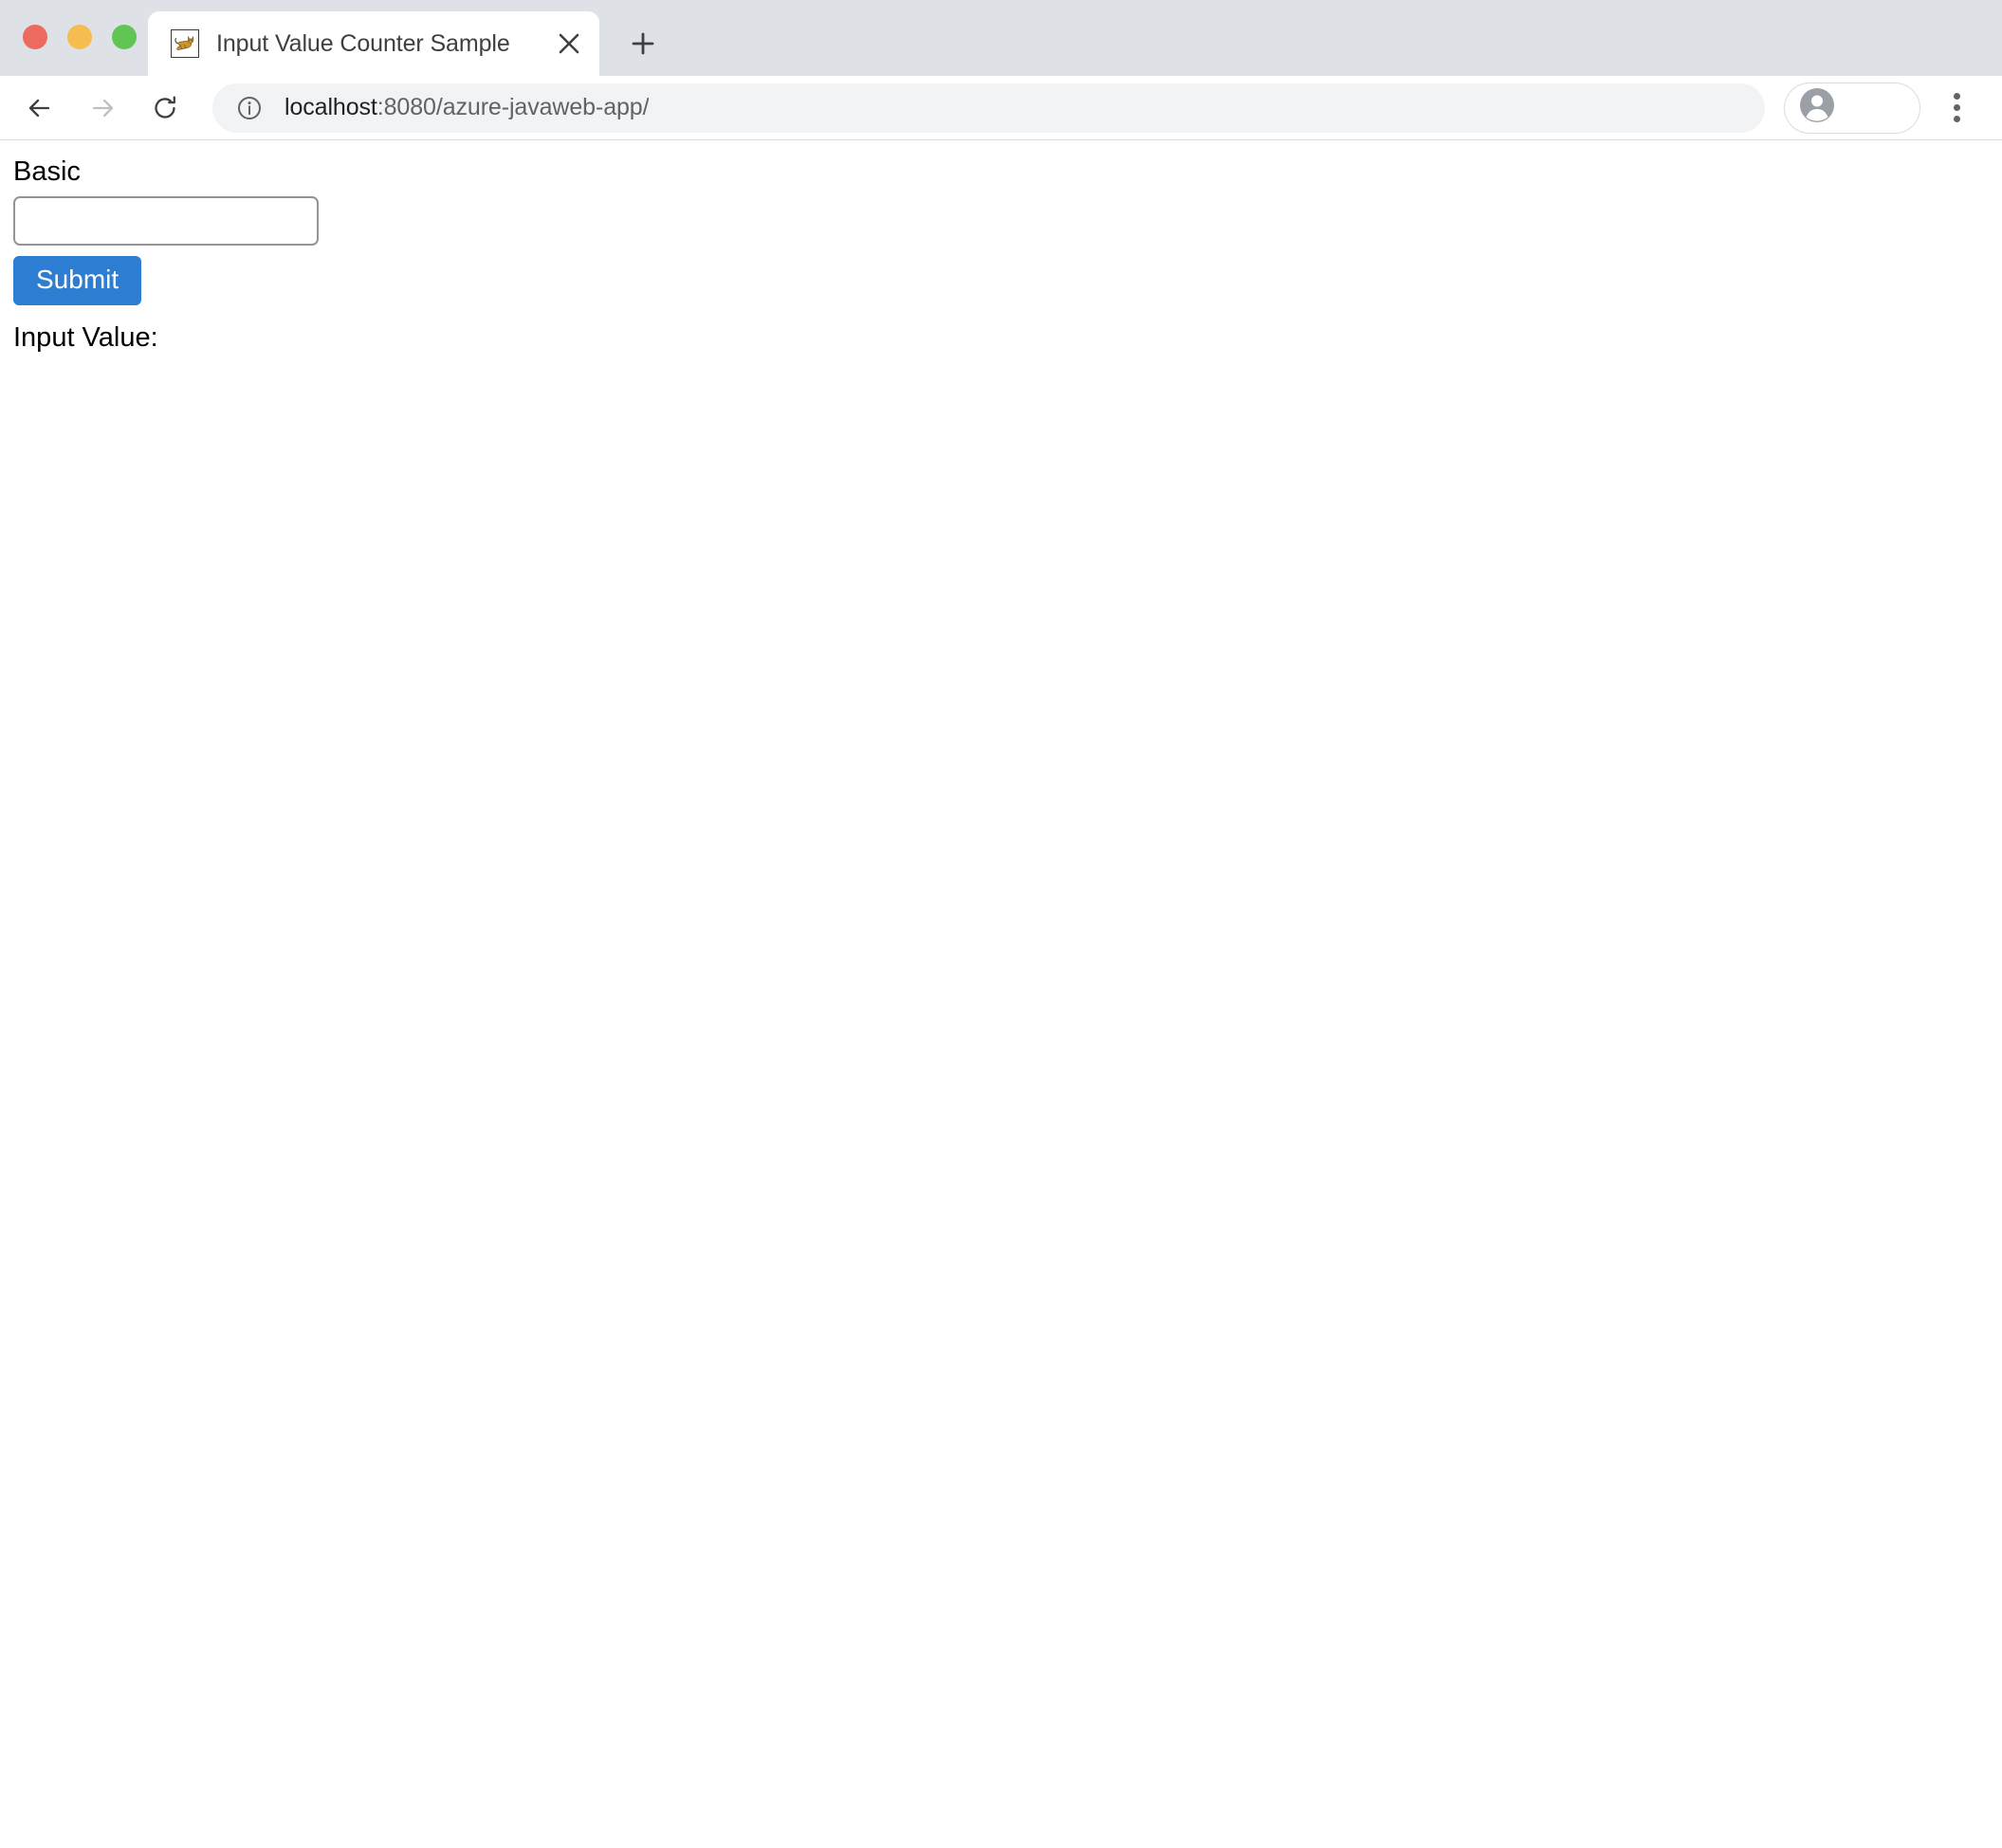 This screenshot has height=1848, width=2002. I want to click on url-host: localhost, so click(331, 107).